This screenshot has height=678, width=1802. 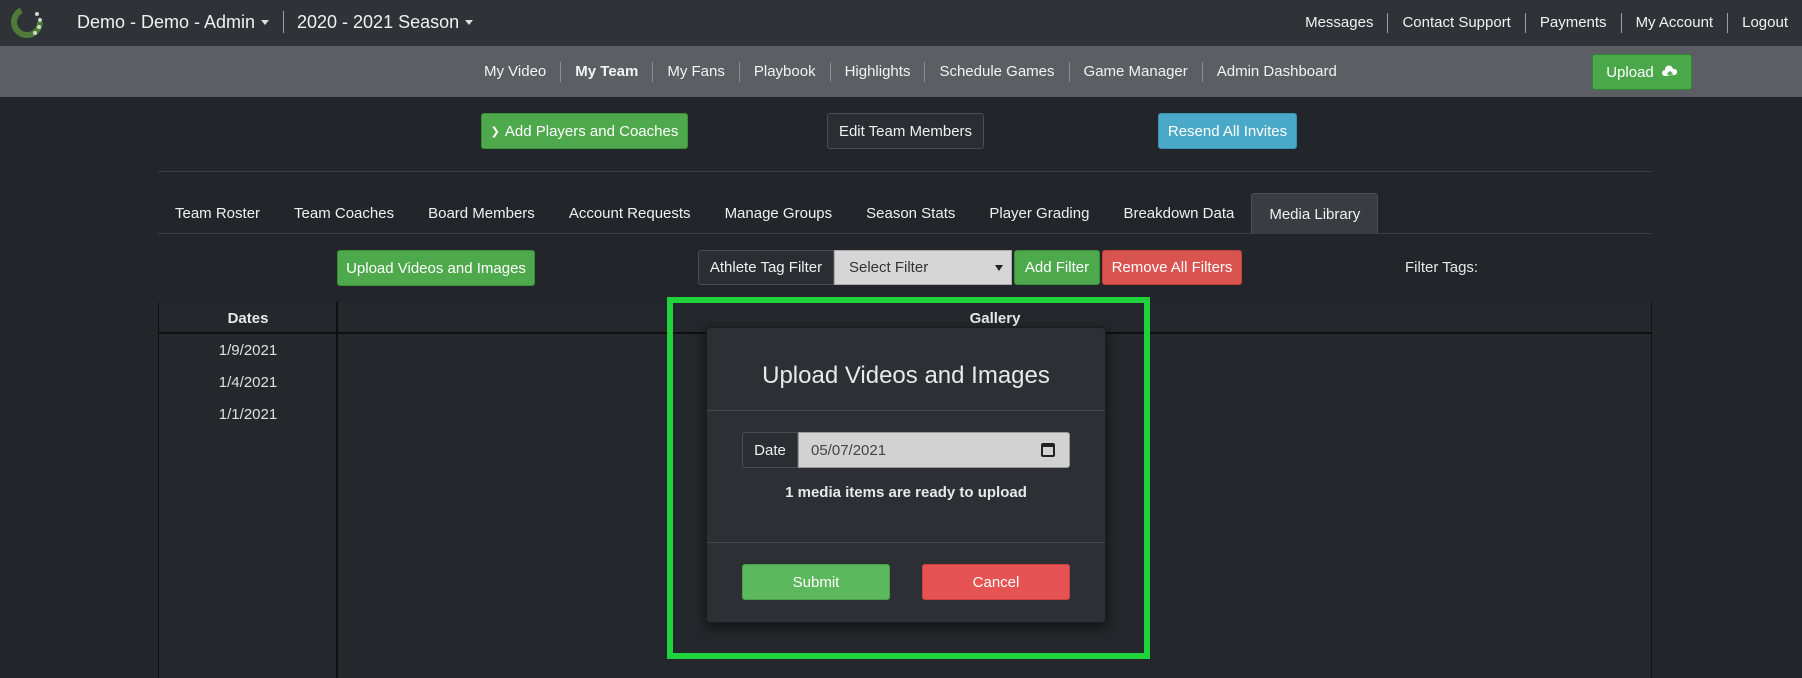 What do you see at coordinates (695, 71) in the screenshot?
I see `nav-my-fans: My Fans` at bounding box center [695, 71].